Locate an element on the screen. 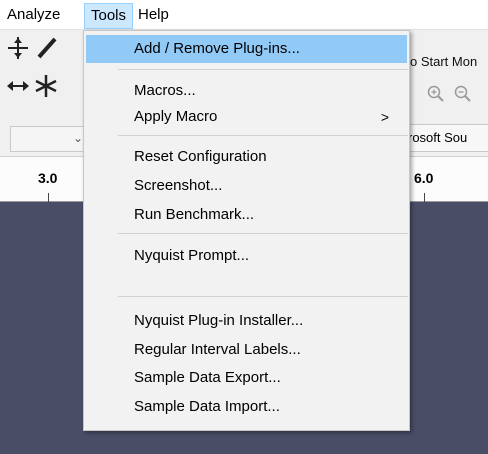 This screenshot has width=488, height=454. zoom-in-icon is located at coordinates (436, 94).